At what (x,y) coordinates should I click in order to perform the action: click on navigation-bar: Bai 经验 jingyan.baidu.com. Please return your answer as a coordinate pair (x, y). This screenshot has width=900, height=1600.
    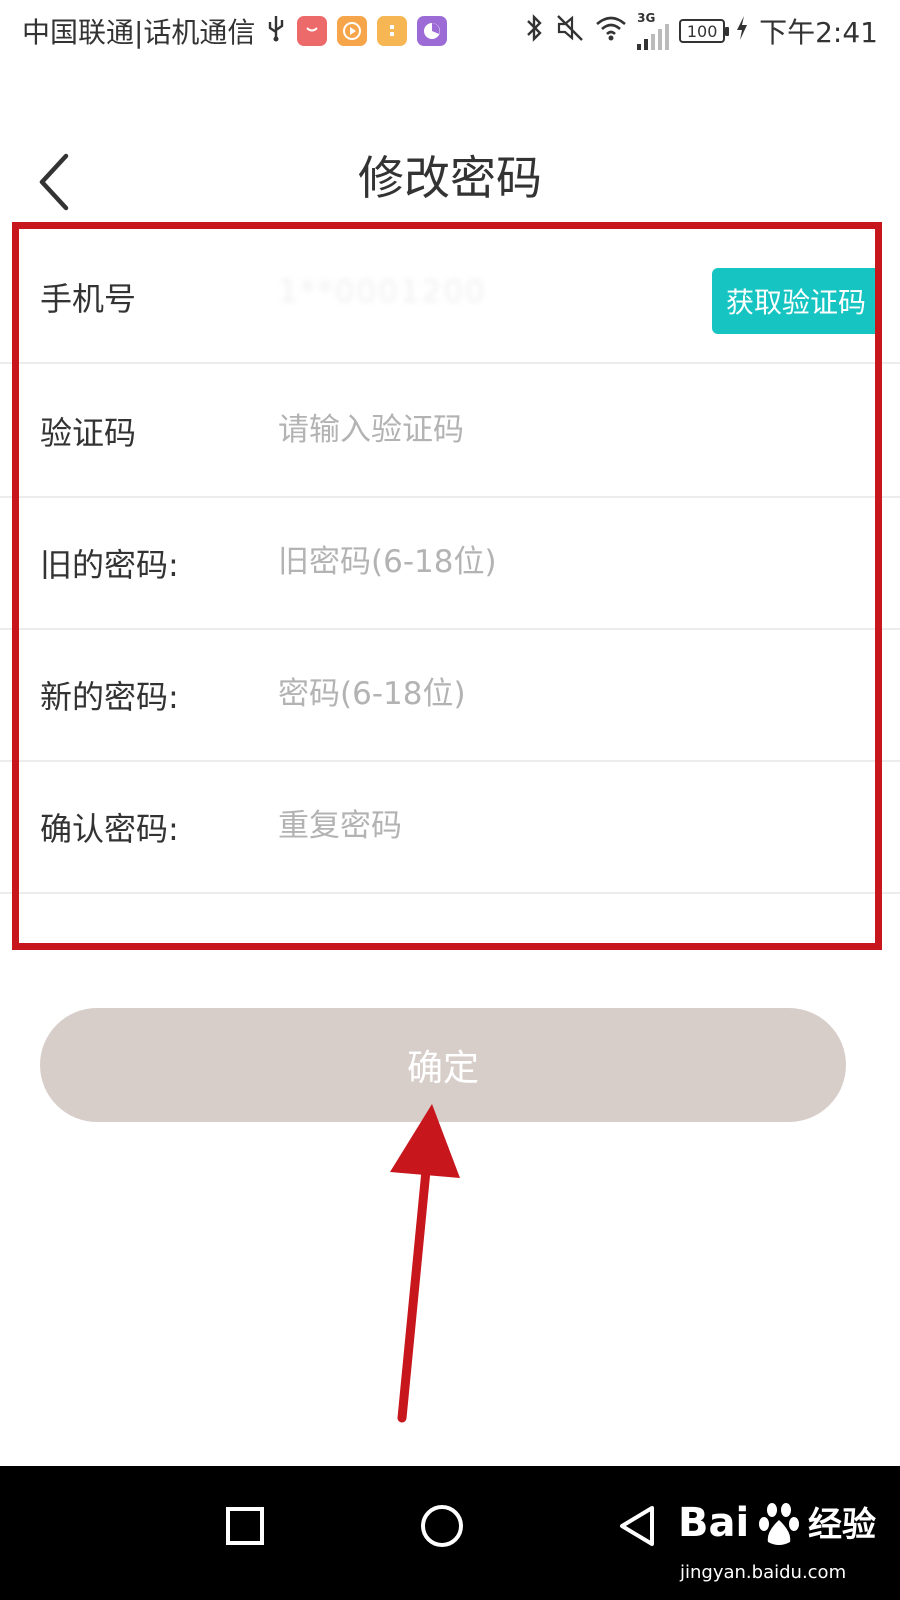
    Looking at the image, I should click on (450, 1533).